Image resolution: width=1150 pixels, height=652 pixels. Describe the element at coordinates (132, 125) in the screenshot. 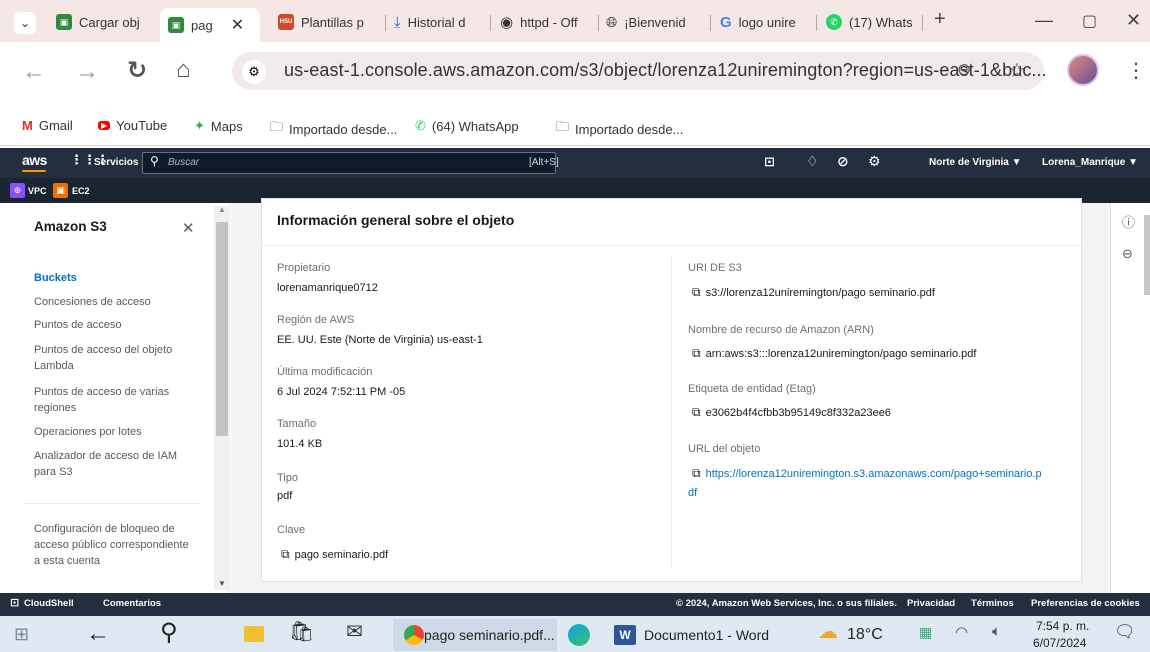

I see `bookmark-youtube: ▶ YouTube` at that location.